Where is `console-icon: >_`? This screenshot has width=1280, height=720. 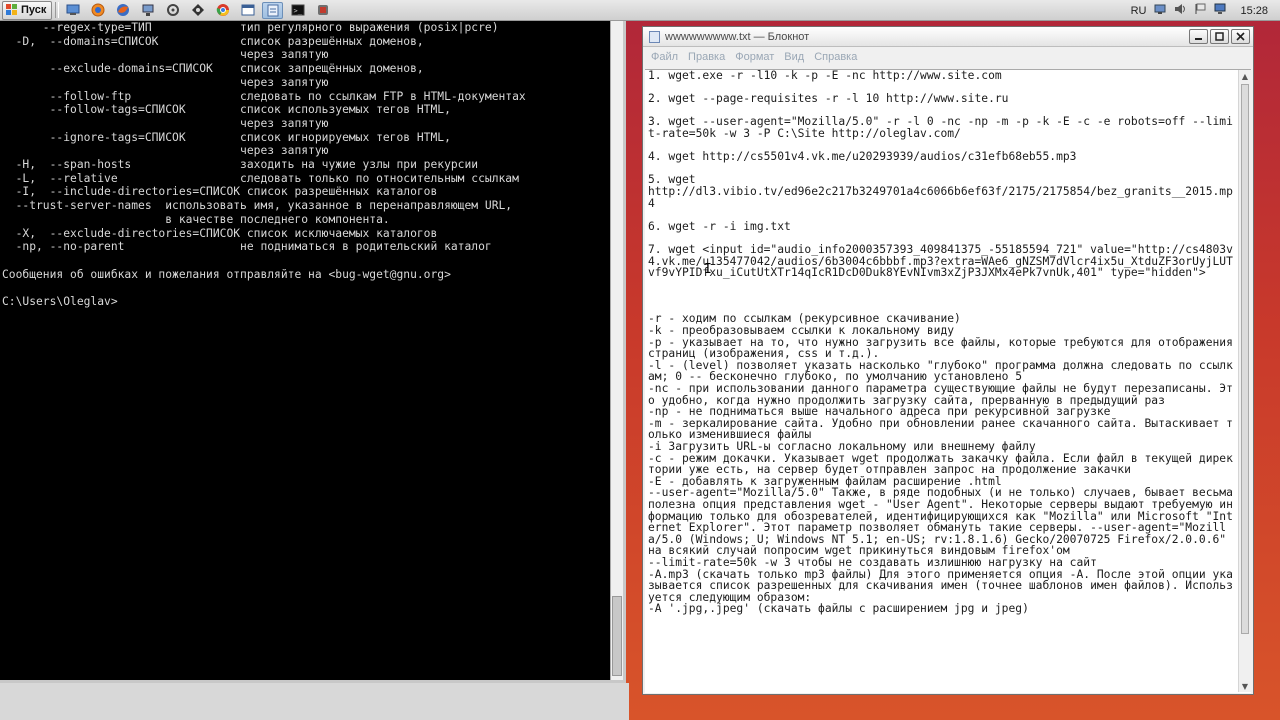 console-icon: >_ is located at coordinates (297, 10).